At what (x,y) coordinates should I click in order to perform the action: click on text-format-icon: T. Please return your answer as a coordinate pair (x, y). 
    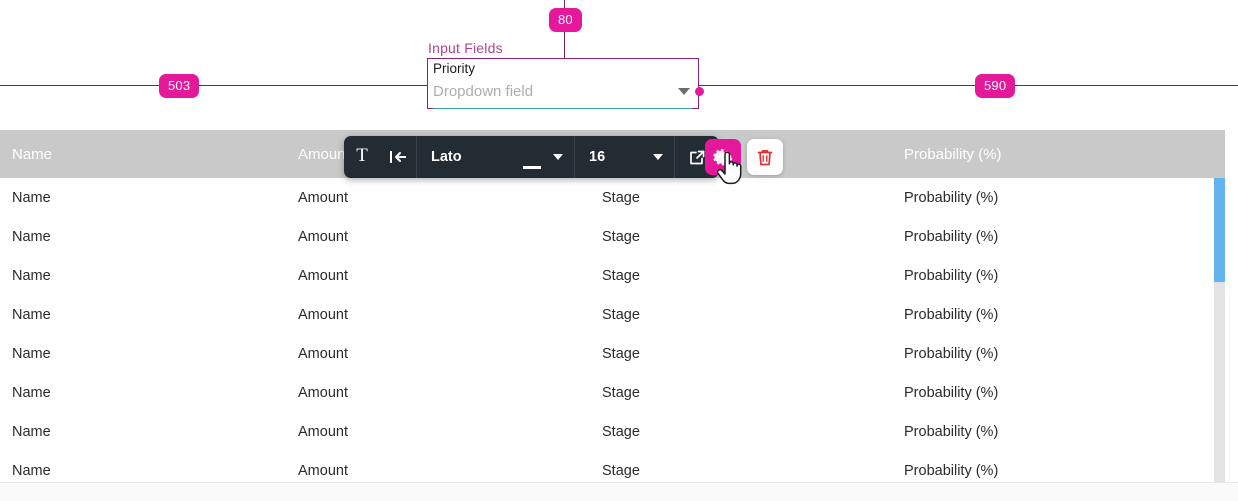
    Looking at the image, I should click on (442, 157).